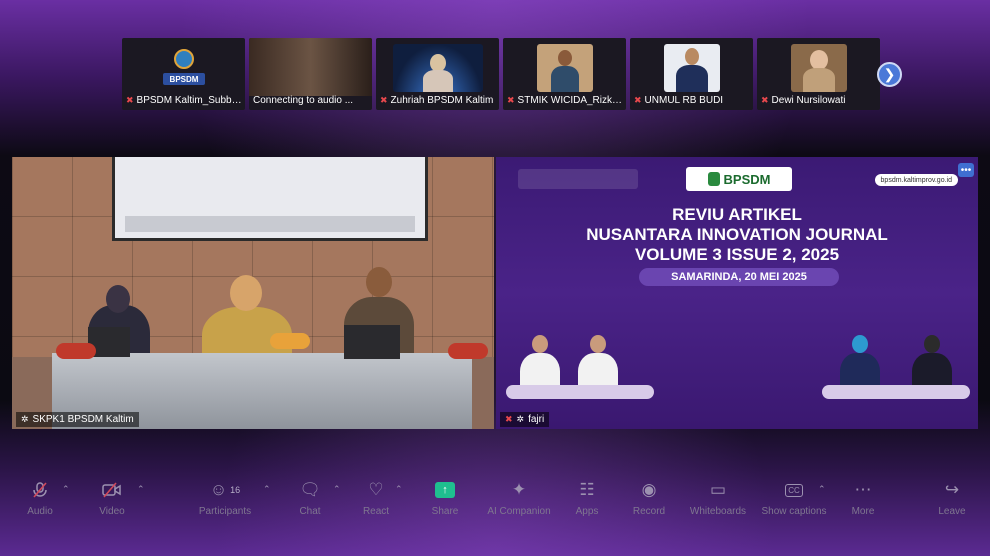 The height and width of the screenshot is (556, 990). Describe the element at coordinates (270, 199) in the screenshot. I see `projector-screen` at that location.